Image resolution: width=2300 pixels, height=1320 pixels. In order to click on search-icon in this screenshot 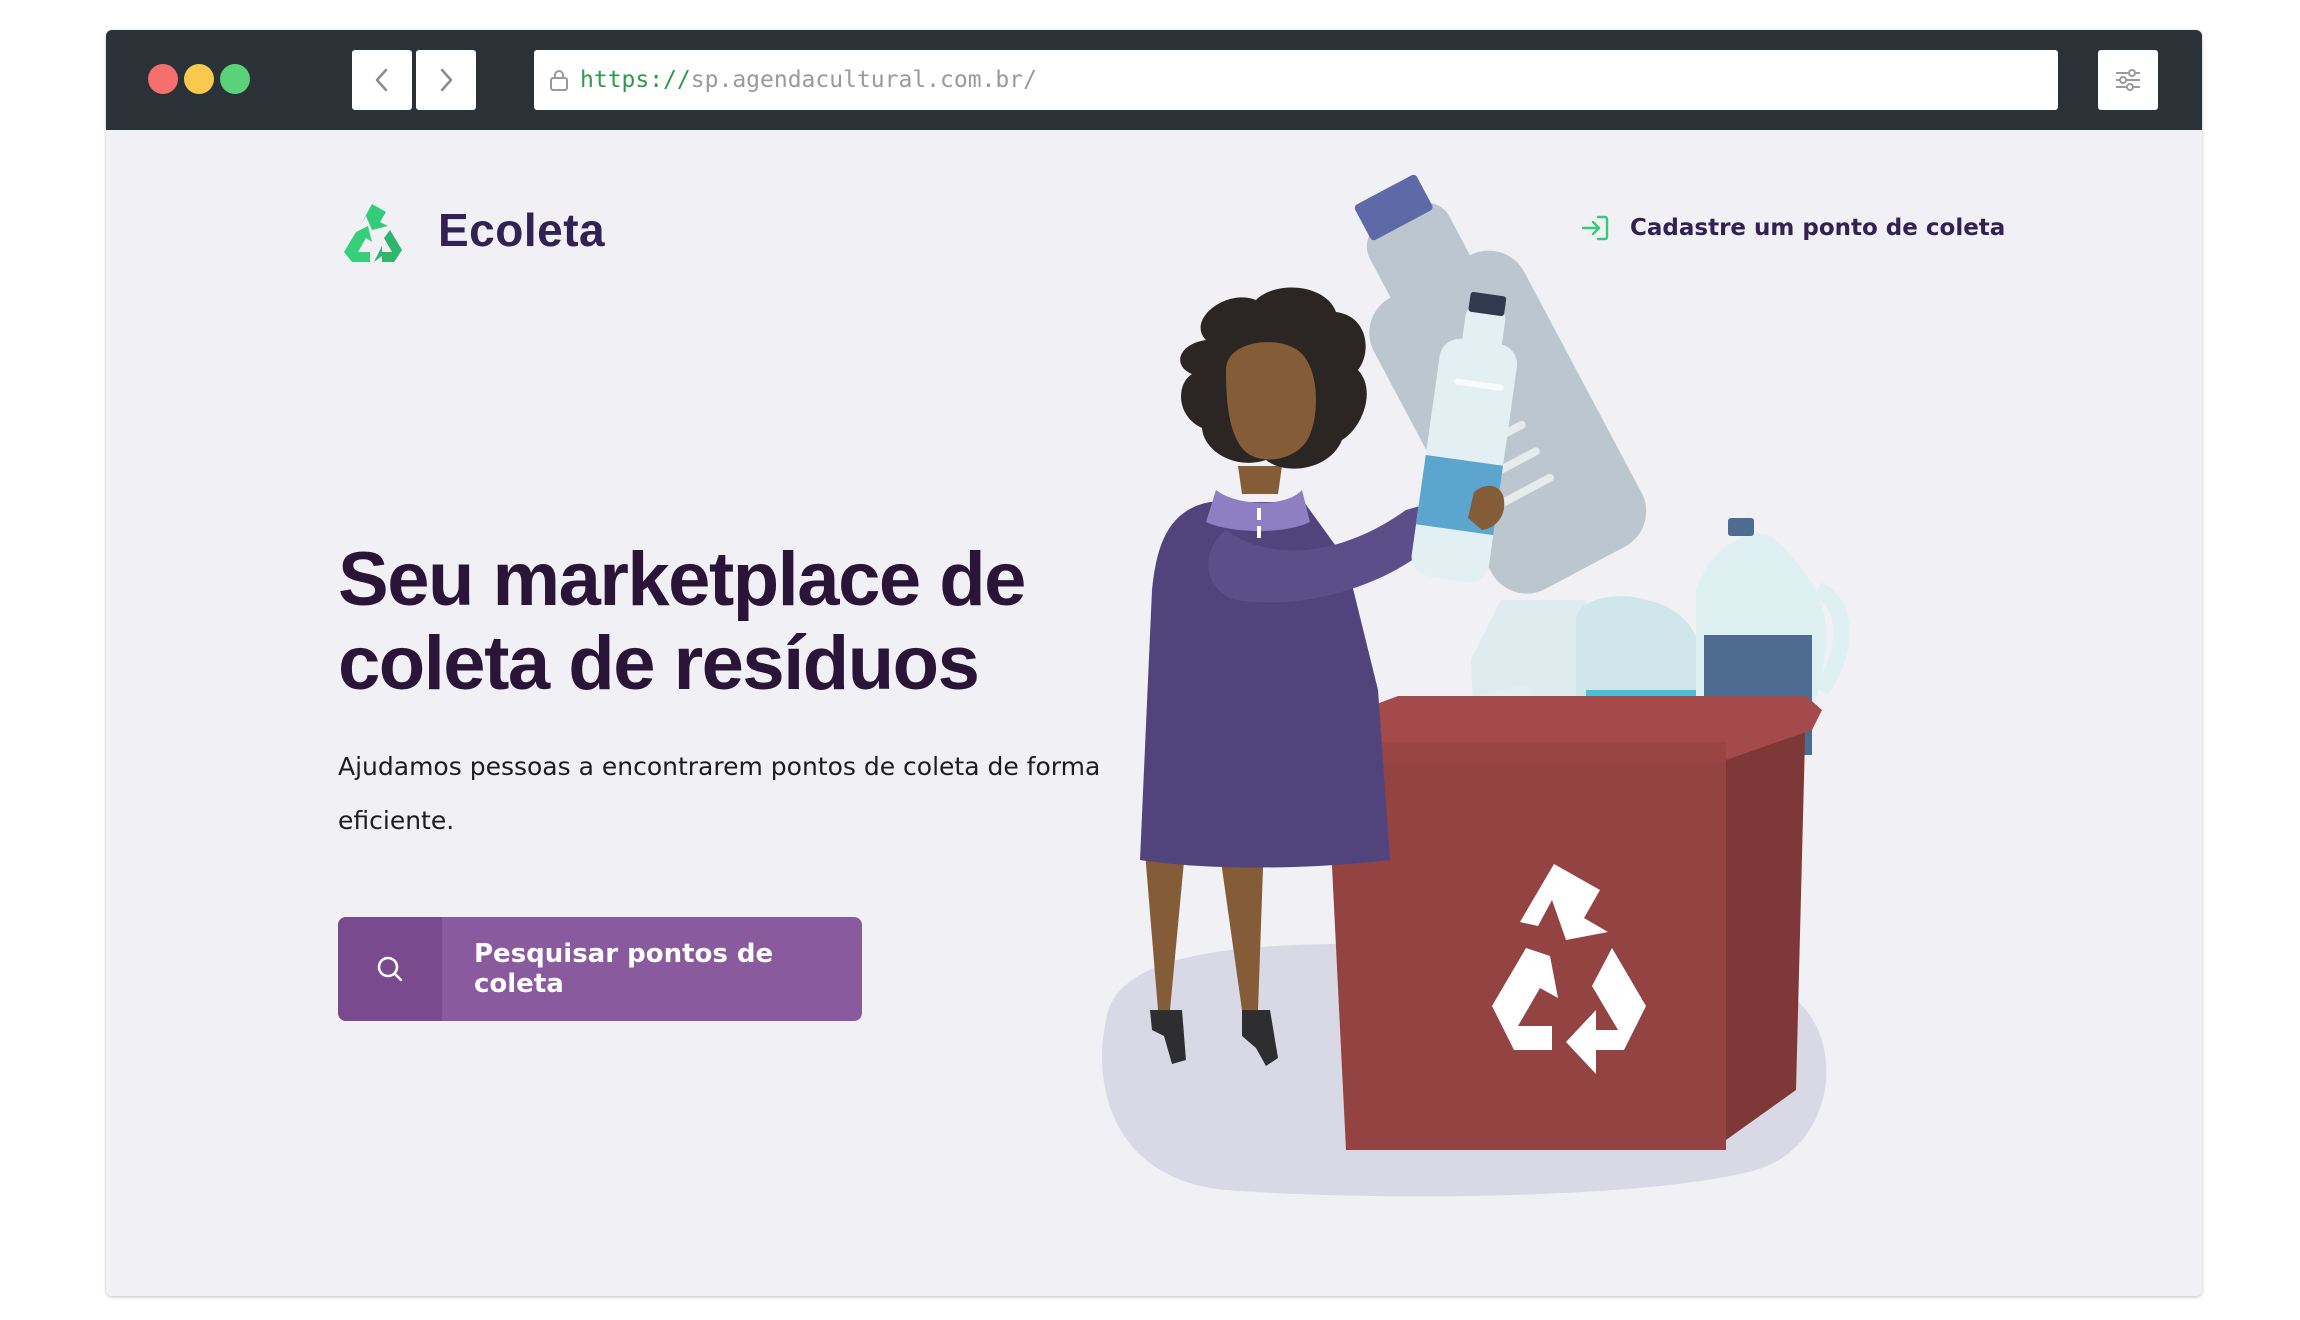, I will do `click(390, 969)`.